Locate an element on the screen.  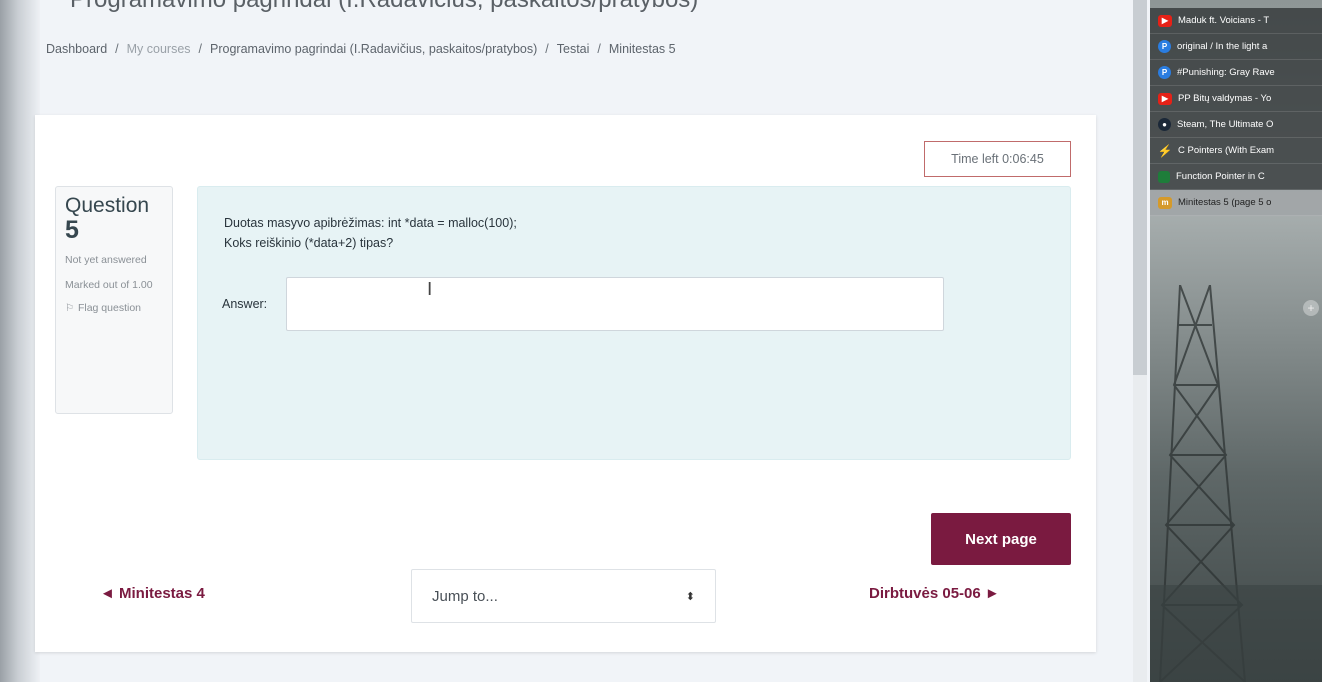
window-edge-shadow is located at coordinates (20, 341).